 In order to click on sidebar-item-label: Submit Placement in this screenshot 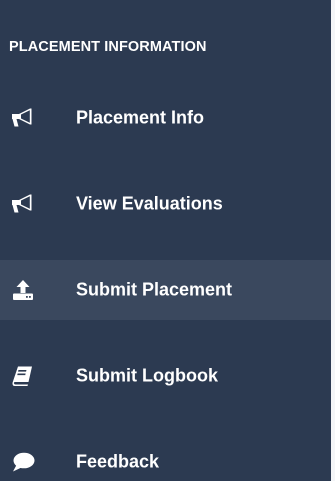, I will do `click(154, 289)`.